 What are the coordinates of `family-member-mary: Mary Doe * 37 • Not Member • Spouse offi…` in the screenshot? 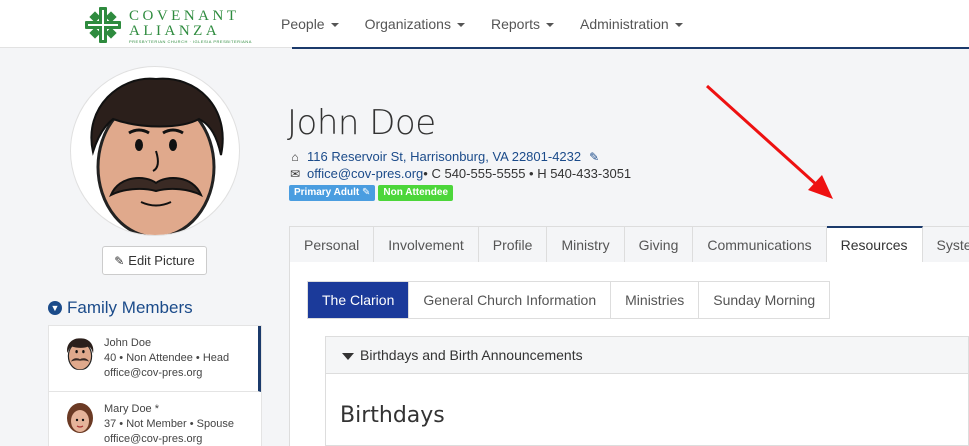 It's located at (155, 419).